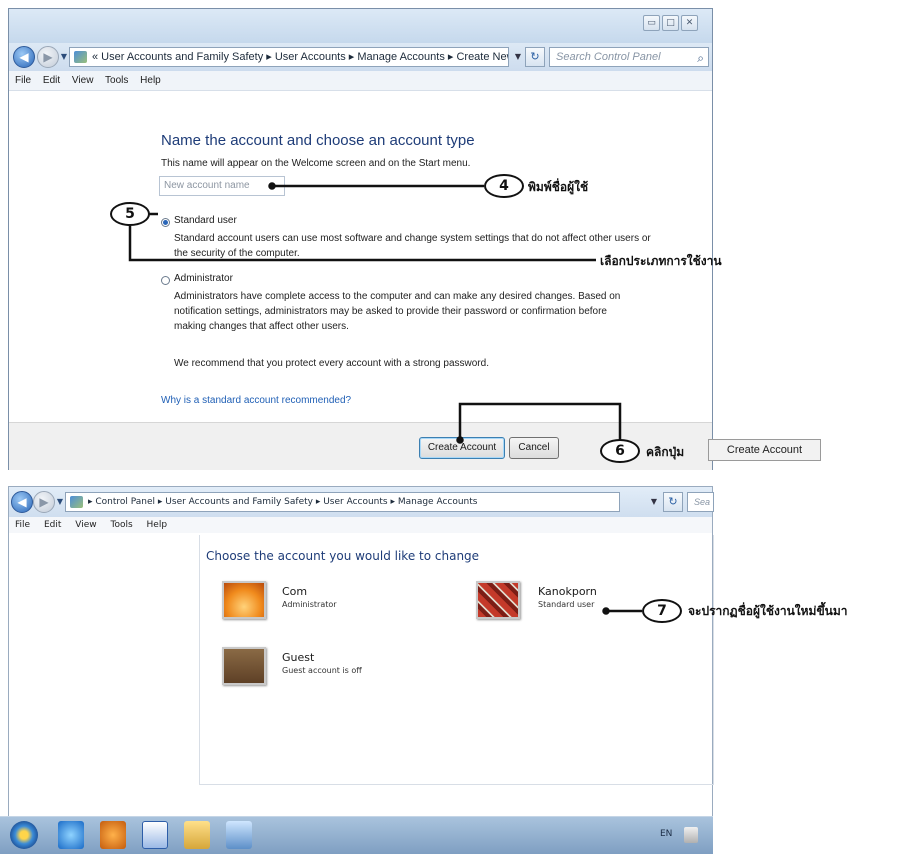 The height and width of the screenshot is (859, 900). I want to click on account-type-guest: Guest account is off, so click(322, 670).